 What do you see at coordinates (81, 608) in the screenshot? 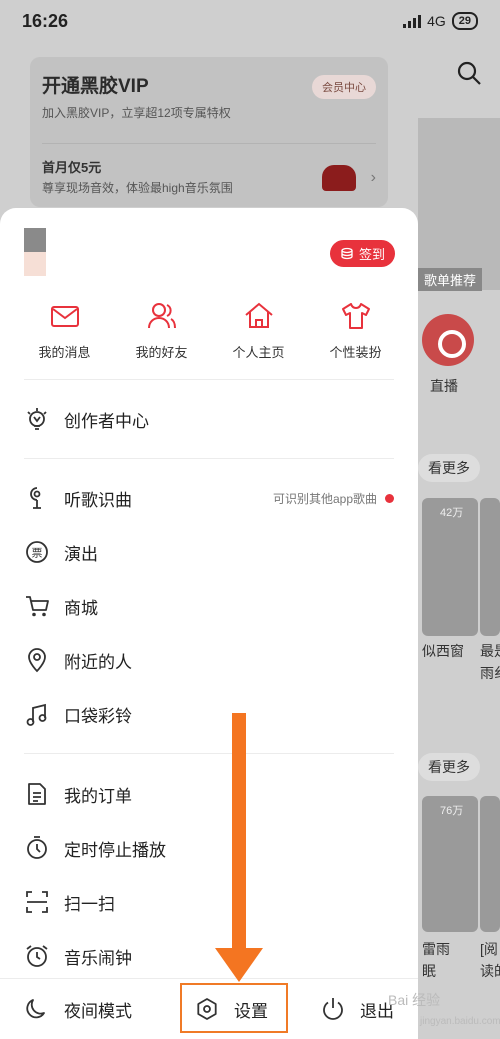
I see `menu-item-label: 商城` at bounding box center [81, 608].